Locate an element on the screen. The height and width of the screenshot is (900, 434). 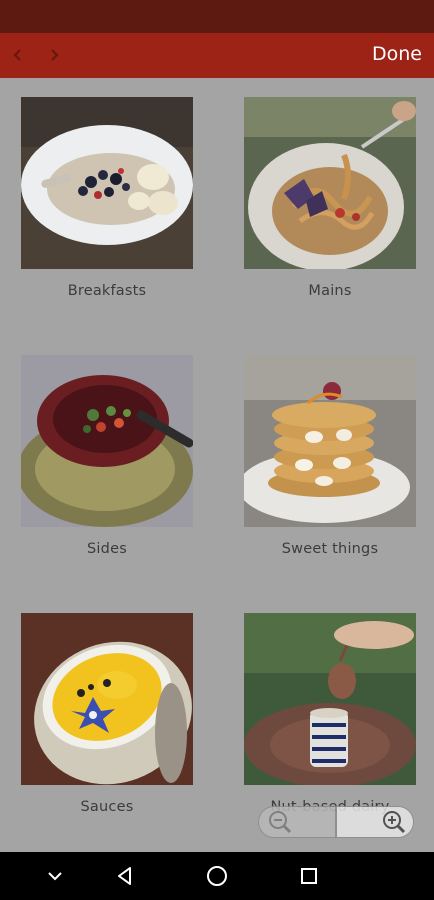
breakfasts-photo is located at coordinates (107, 183).